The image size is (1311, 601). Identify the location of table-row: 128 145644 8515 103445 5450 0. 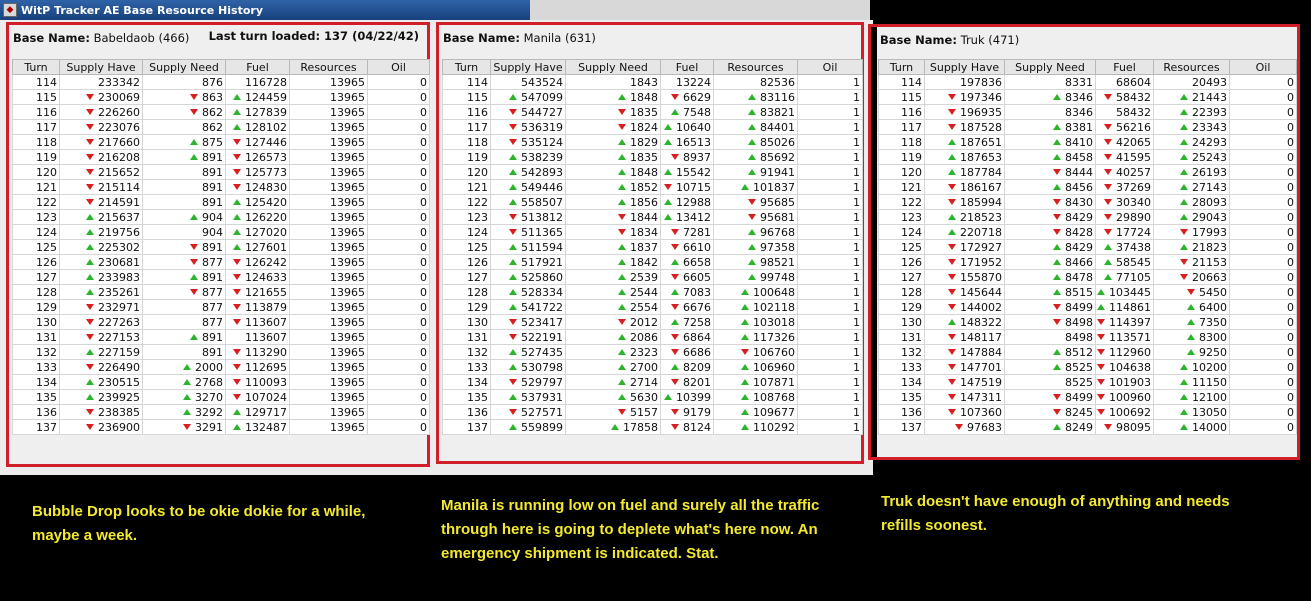
(1087, 292).